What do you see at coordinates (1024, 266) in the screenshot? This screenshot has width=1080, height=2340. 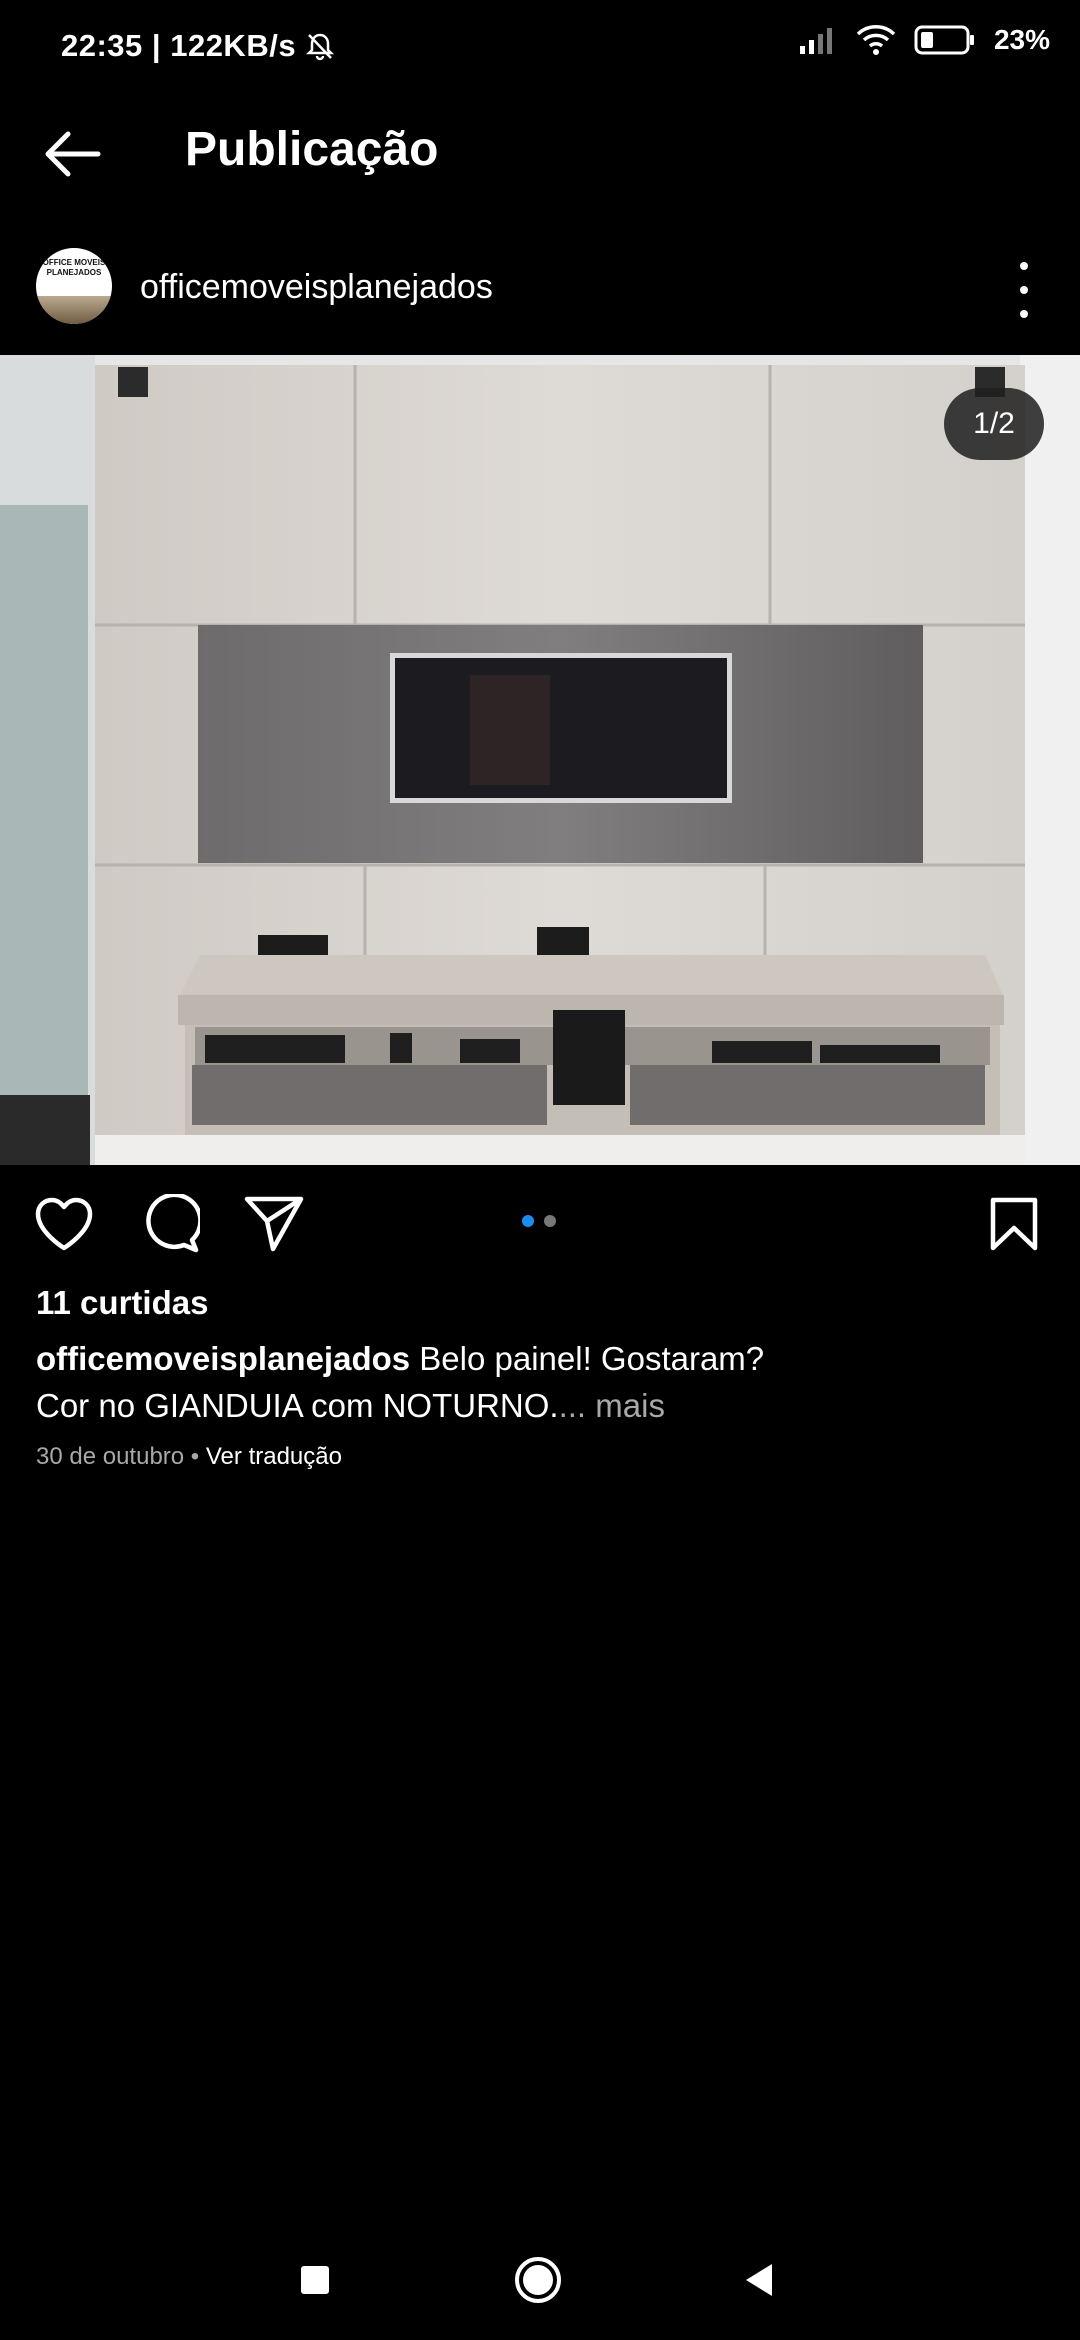 I see `more-icon` at bounding box center [1024, 266].